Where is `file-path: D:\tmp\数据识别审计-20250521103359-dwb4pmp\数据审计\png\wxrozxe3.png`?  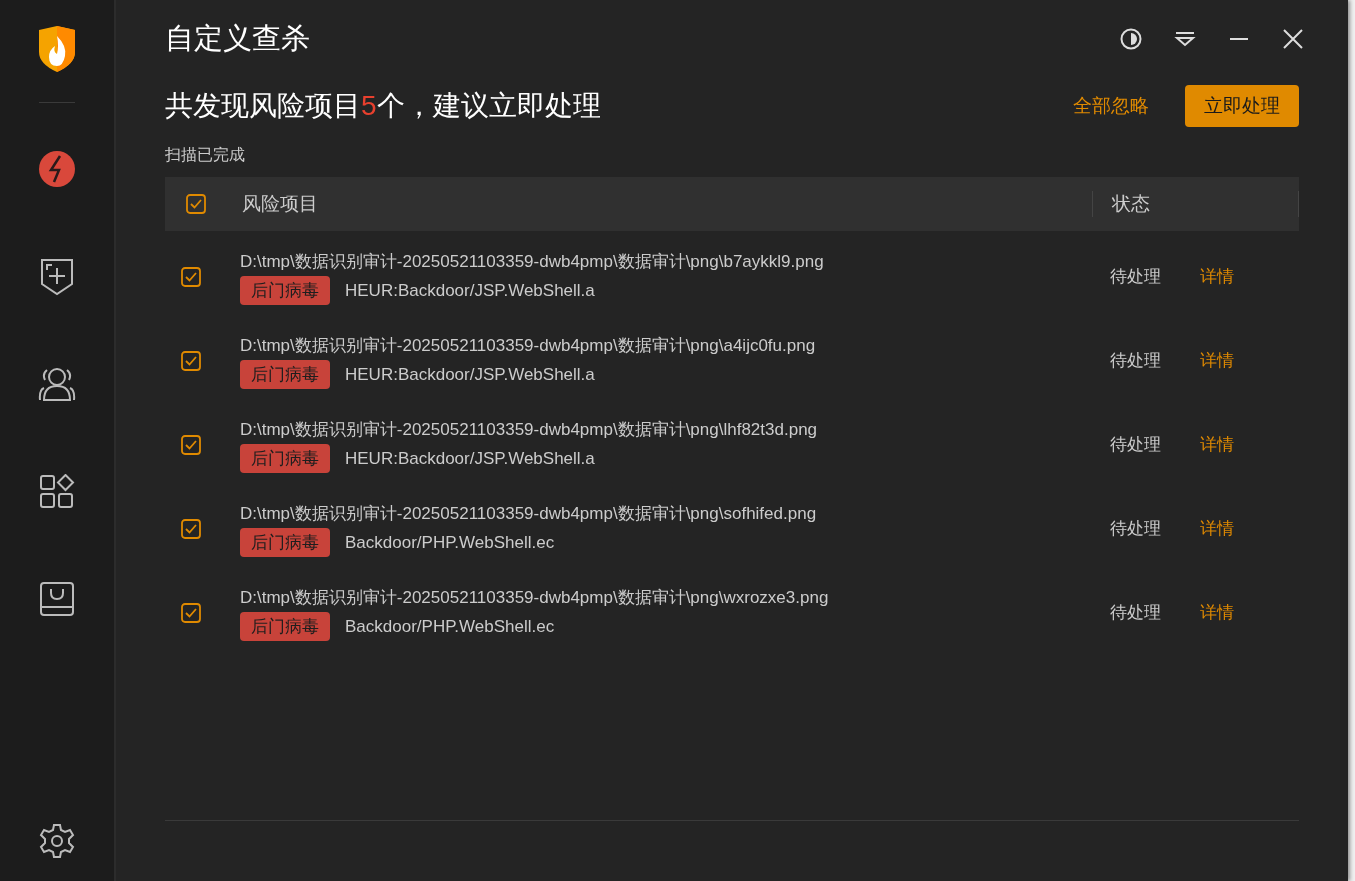
file-path: D:\tmp\数据识别审计-20250521103359-dwb4pmp\数据审计\png\wxrozxe3.png is located at coordinates (535, 597).